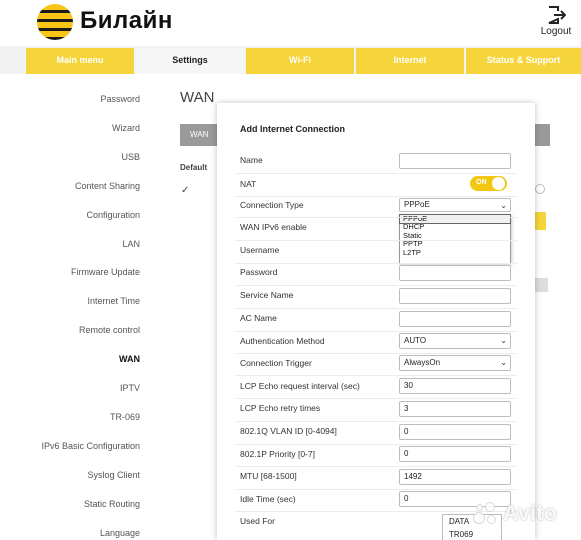 This screenshot has height=540, width=581. Describe the element at coordinates (120, 533) in the screenshot. I see `sidebar-item-language: Language` at that location.